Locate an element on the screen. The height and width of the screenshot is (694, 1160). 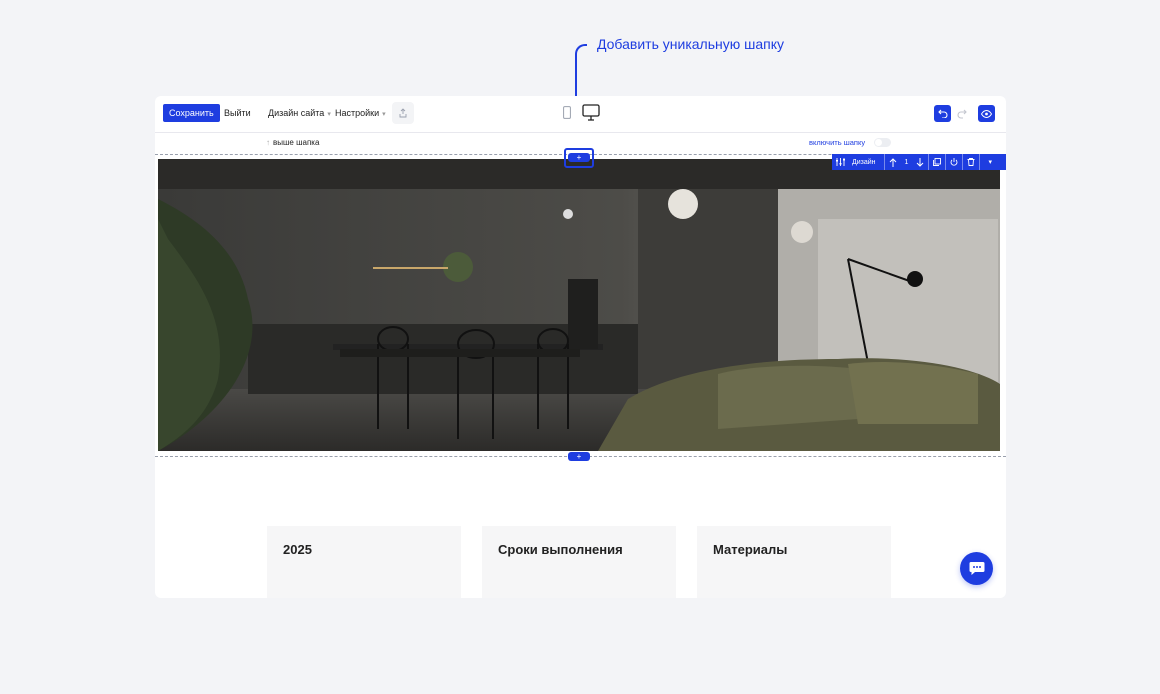
trash-icon is located at coordinates (971, 162).